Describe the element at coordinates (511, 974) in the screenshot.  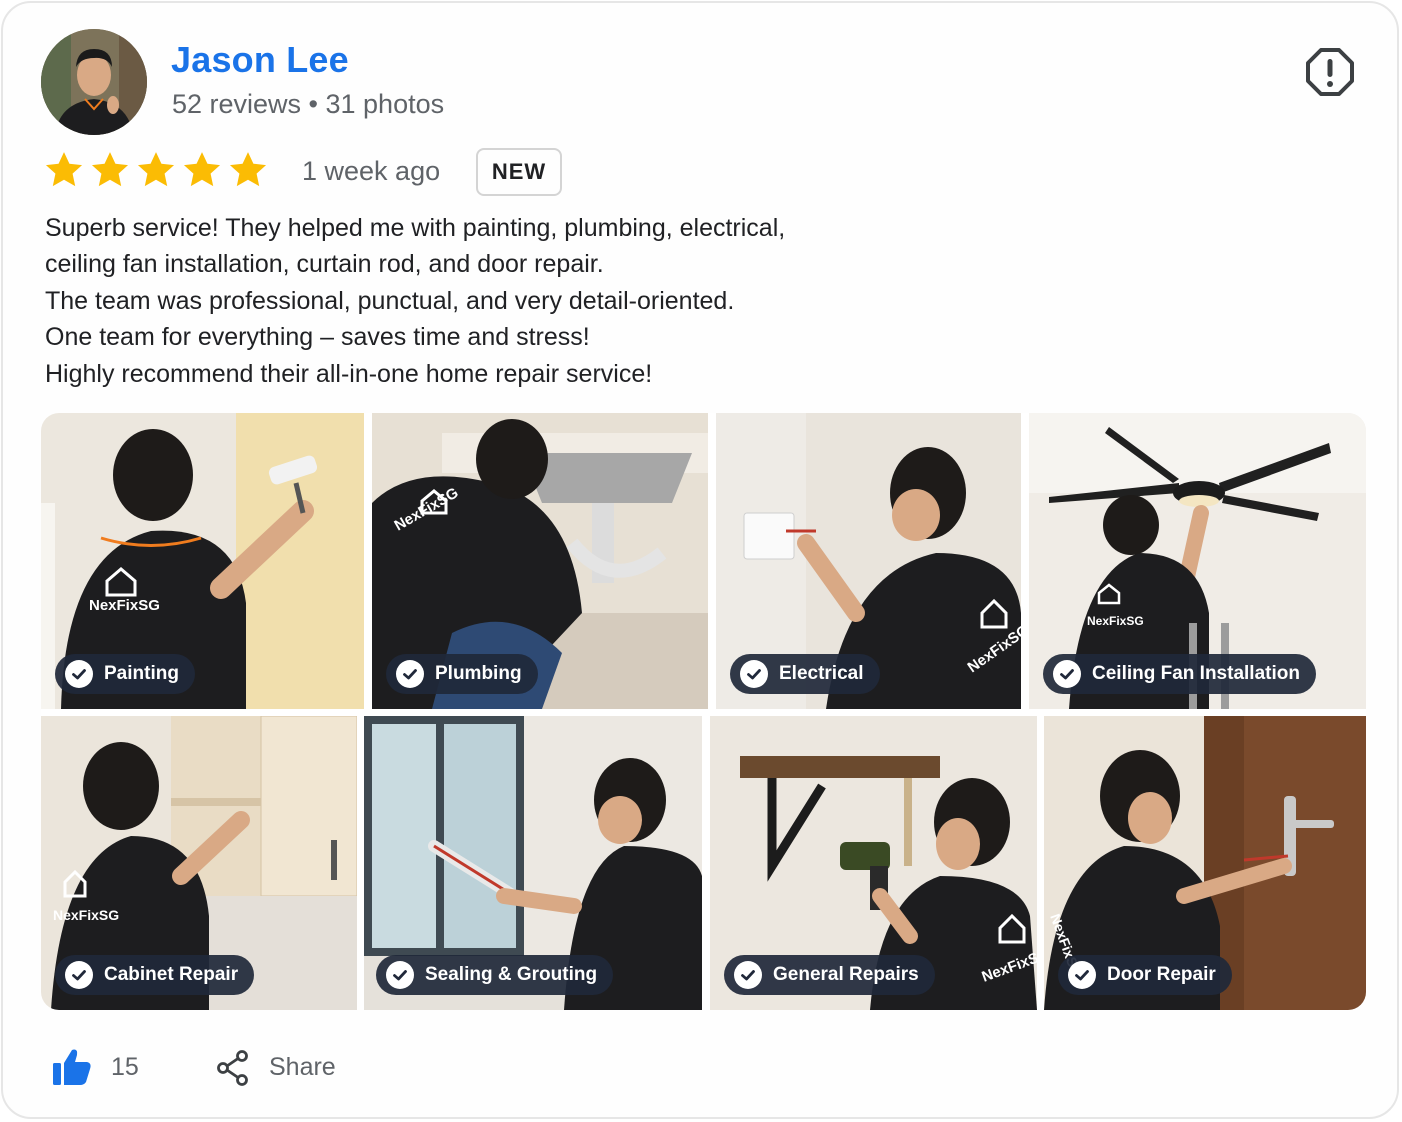
I see `photo-tag-label: Sealing & Grouting` at that location.